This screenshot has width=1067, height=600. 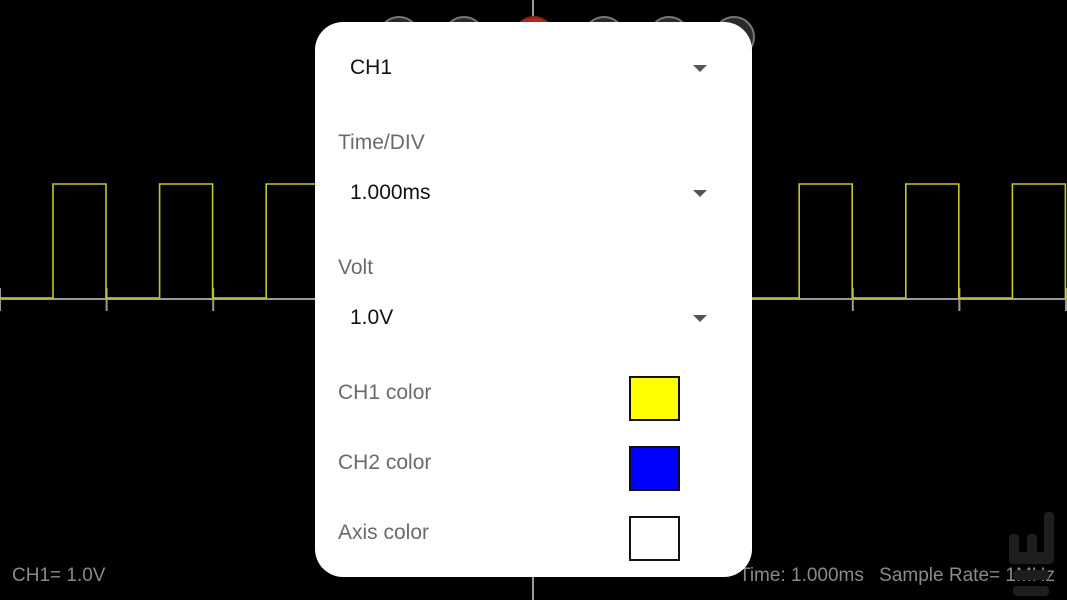 I want to click on channel-volt-readout: CH1= 1.0V, so click(x=59, y=575).